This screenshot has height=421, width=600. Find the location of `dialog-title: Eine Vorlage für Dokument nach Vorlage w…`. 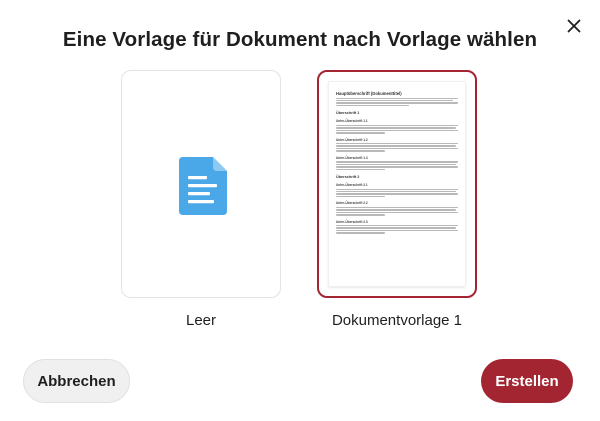

dialog-title: Eine Vorlage für Dokument nach Vorlage w… is located at coordinates (300, 39).